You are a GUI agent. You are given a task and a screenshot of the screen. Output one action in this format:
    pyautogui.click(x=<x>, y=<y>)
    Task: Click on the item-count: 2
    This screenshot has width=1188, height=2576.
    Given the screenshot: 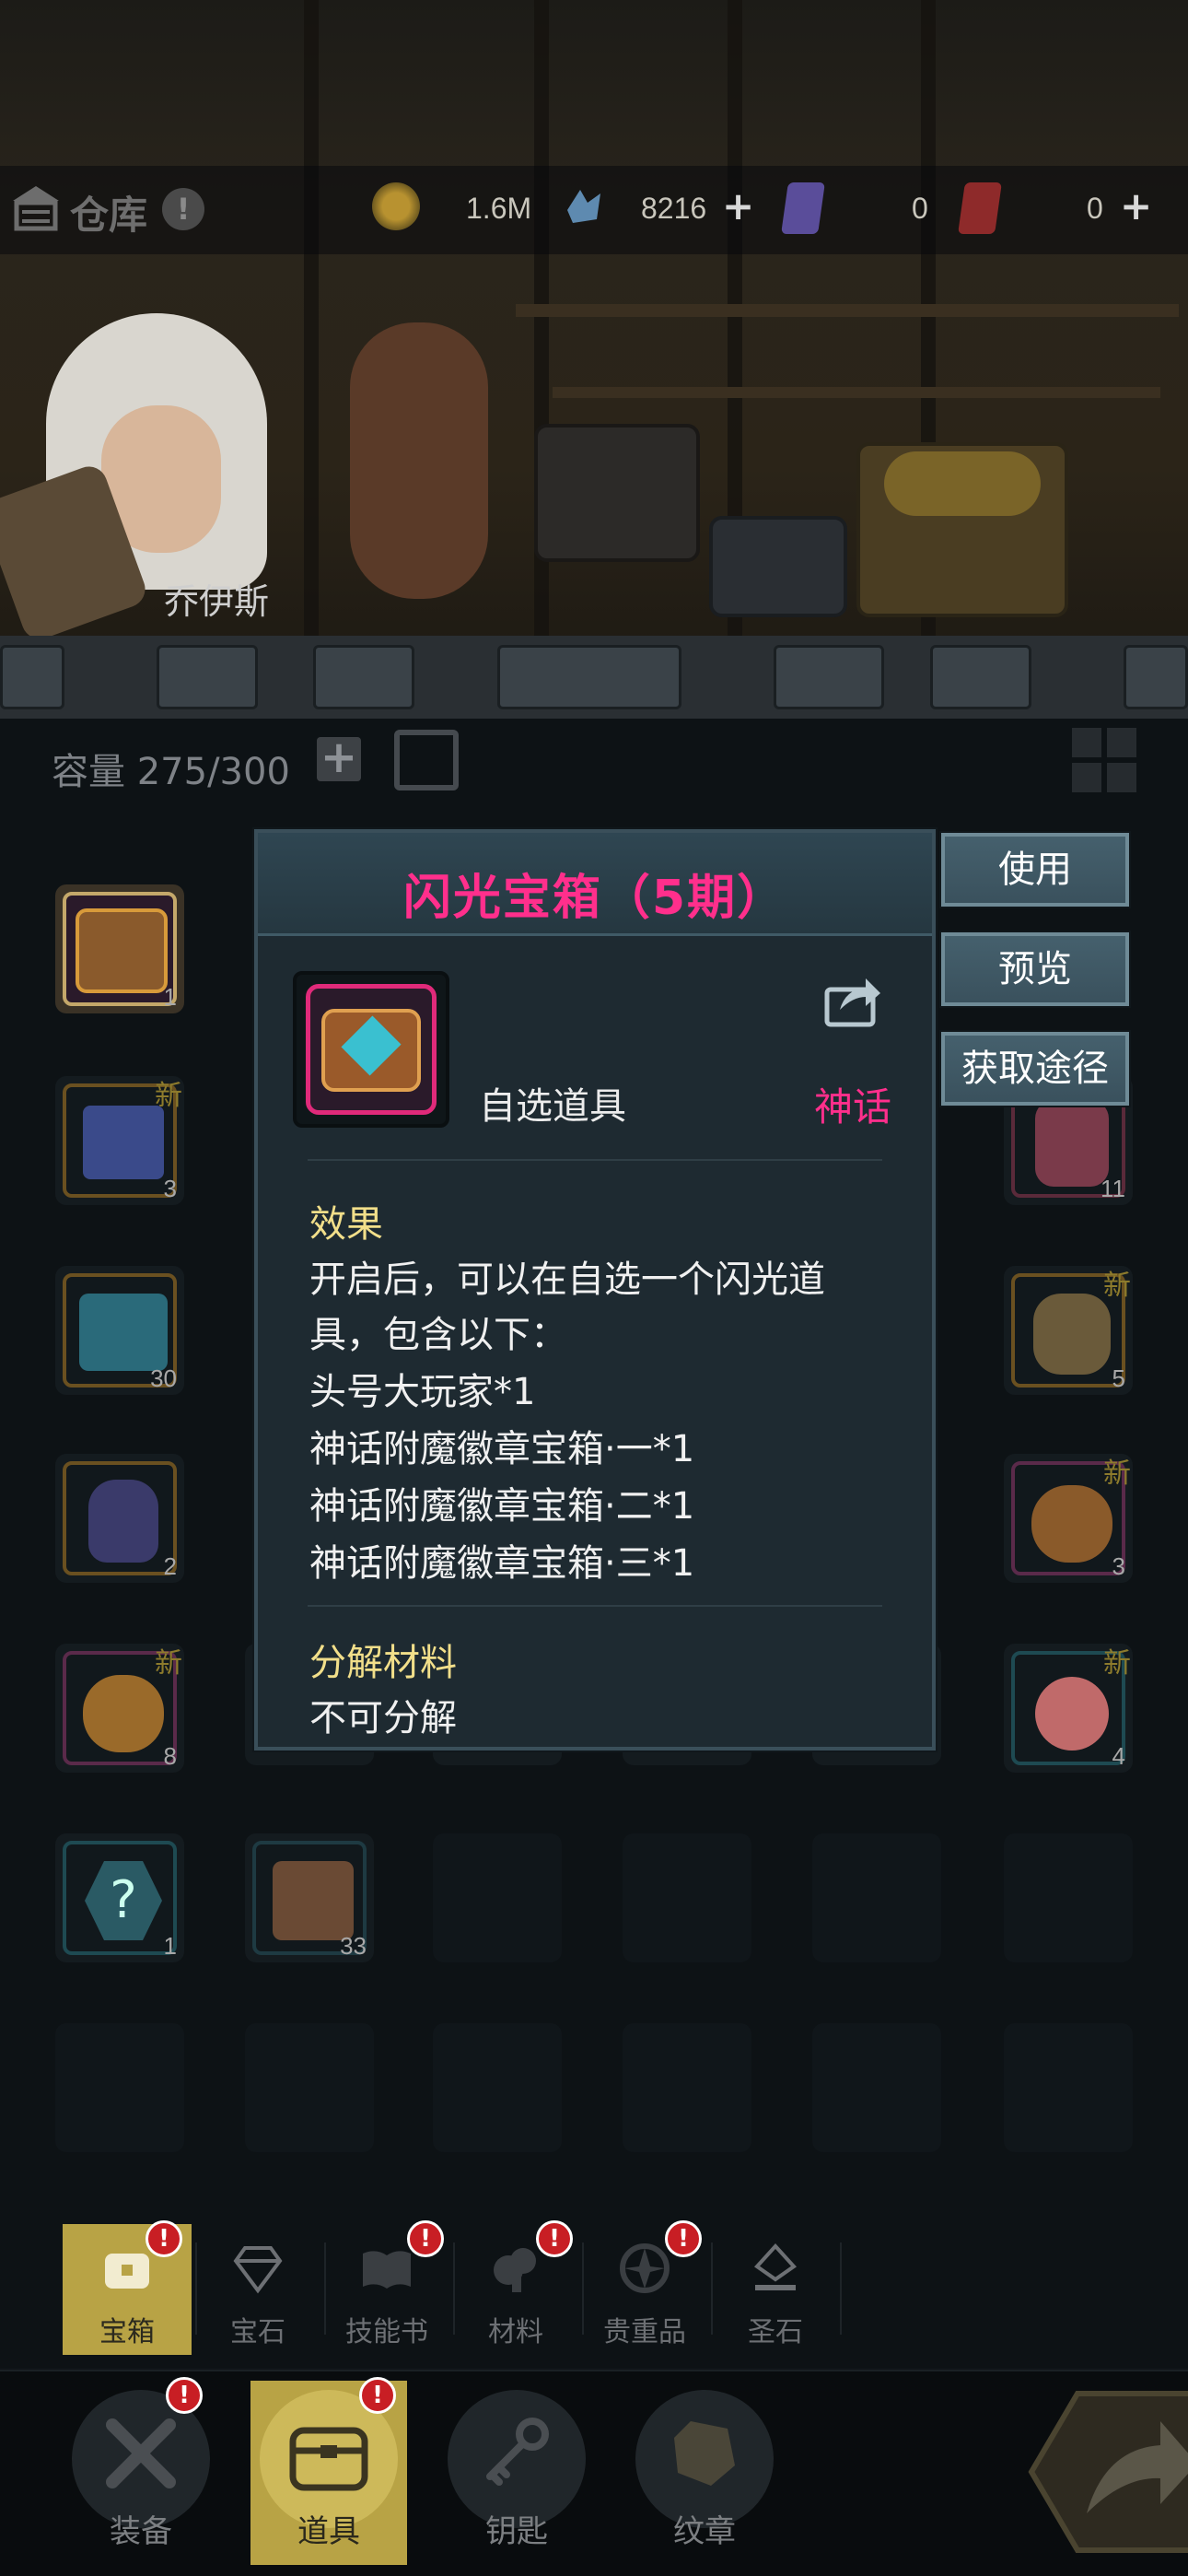 What is the action you would take?
    pyautogui.click(x=170, y=1566)
    